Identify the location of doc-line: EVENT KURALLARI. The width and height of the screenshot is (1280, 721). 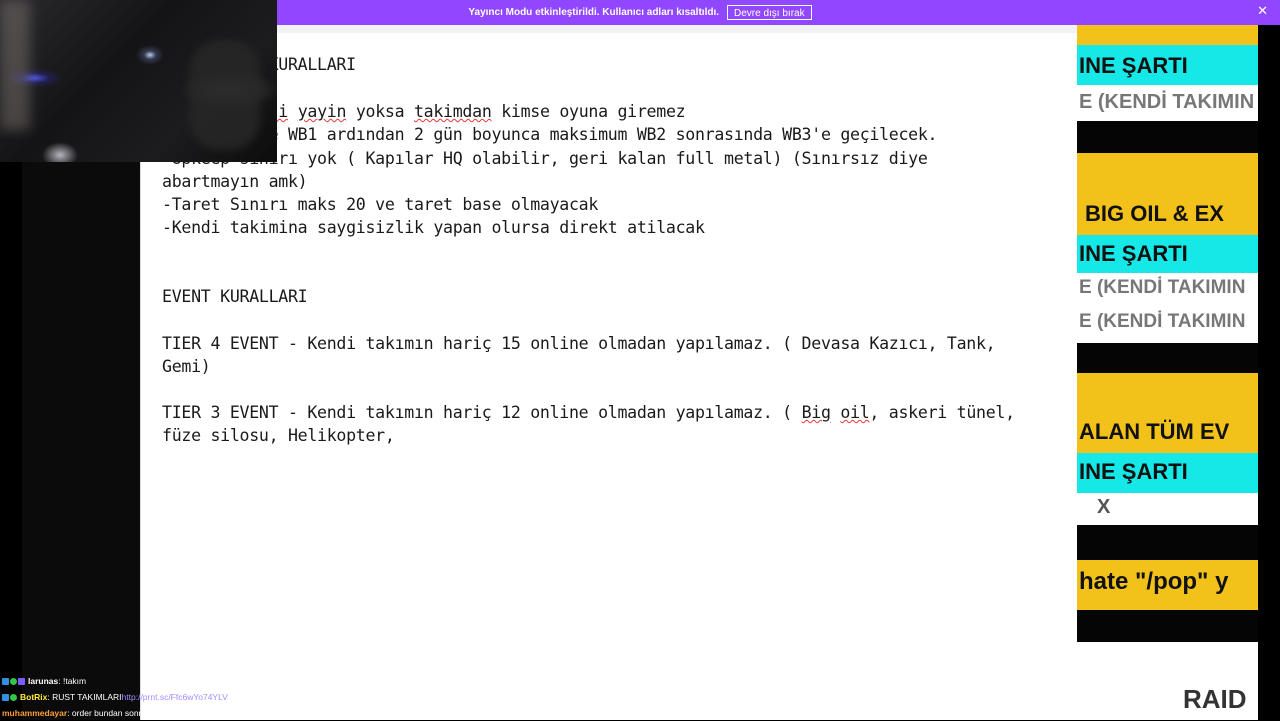
(235, 296).